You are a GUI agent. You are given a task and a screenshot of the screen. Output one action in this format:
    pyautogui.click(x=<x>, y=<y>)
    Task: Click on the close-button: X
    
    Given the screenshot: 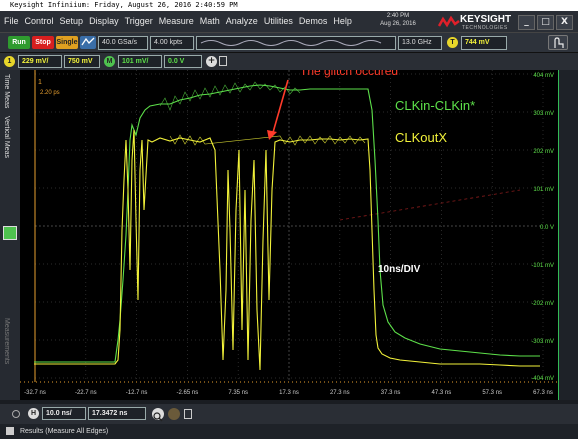 What is the action you would take?
    pyautogui.click(x=564, y=22)
    